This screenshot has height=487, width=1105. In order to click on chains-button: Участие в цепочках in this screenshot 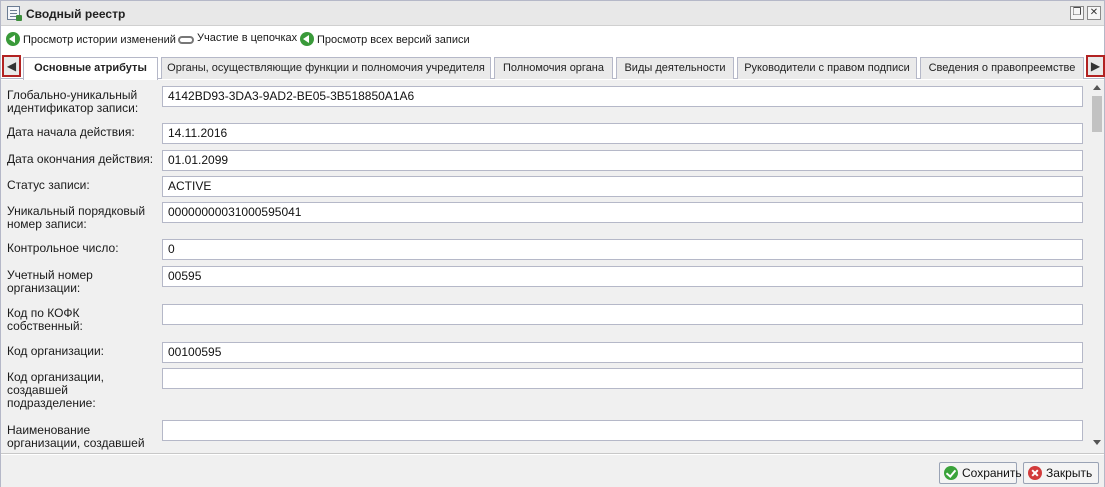, I will do `click(237, 40)`.